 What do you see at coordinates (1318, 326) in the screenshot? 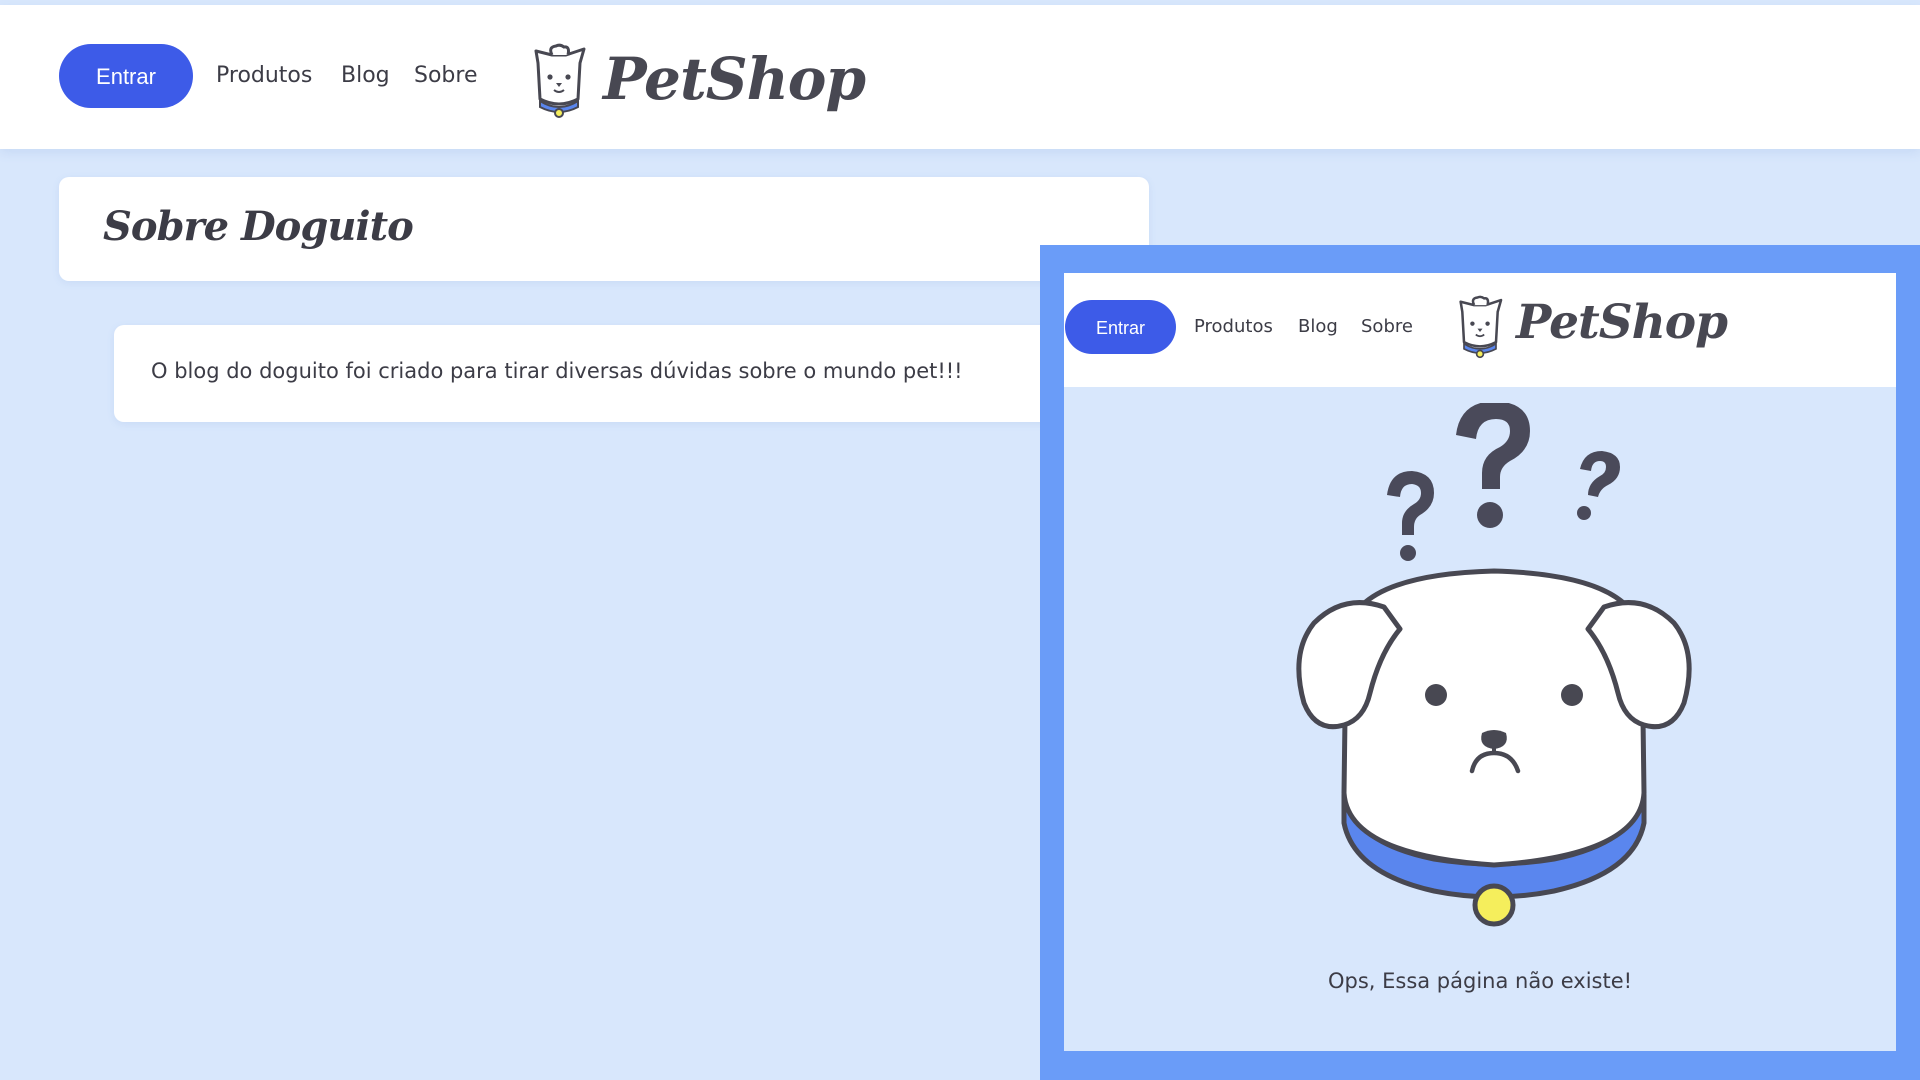
I see `overlay-nav-link-blog: Blog` at bounding box center [1318, 326].